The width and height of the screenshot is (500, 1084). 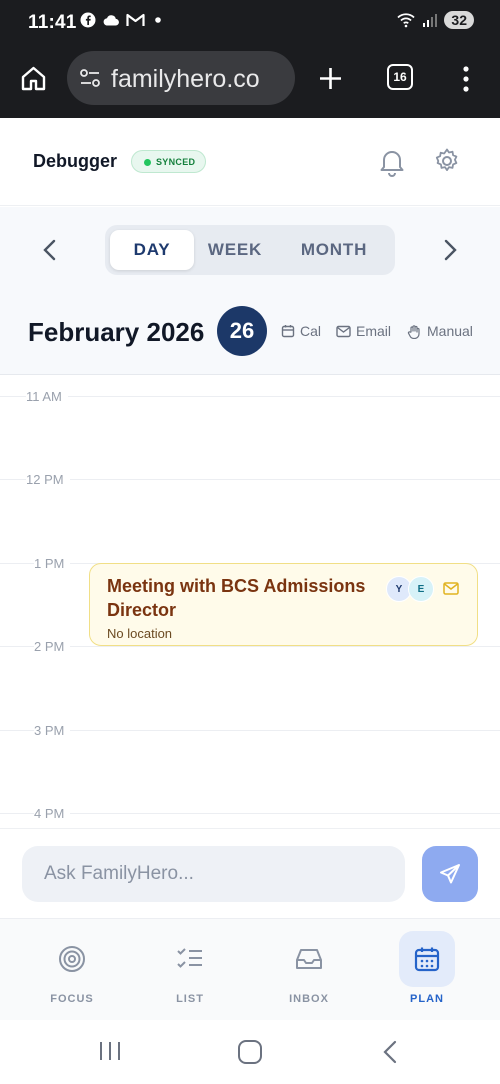 What do you see at coordinates (147, 162) in the screenshot?
I see `sync-dot-icon` at bounding box center [147, 162].